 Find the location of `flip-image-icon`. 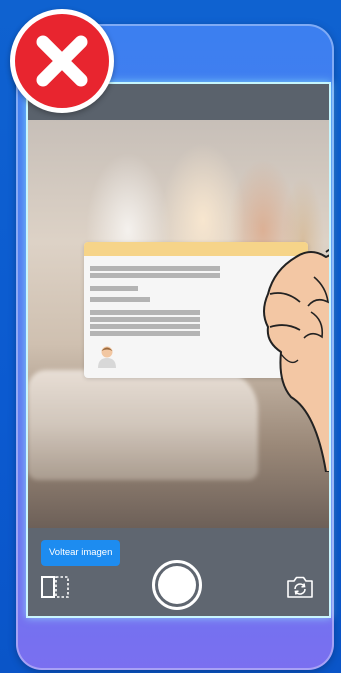

flip-image-icon is located at coordinates (56, 587).